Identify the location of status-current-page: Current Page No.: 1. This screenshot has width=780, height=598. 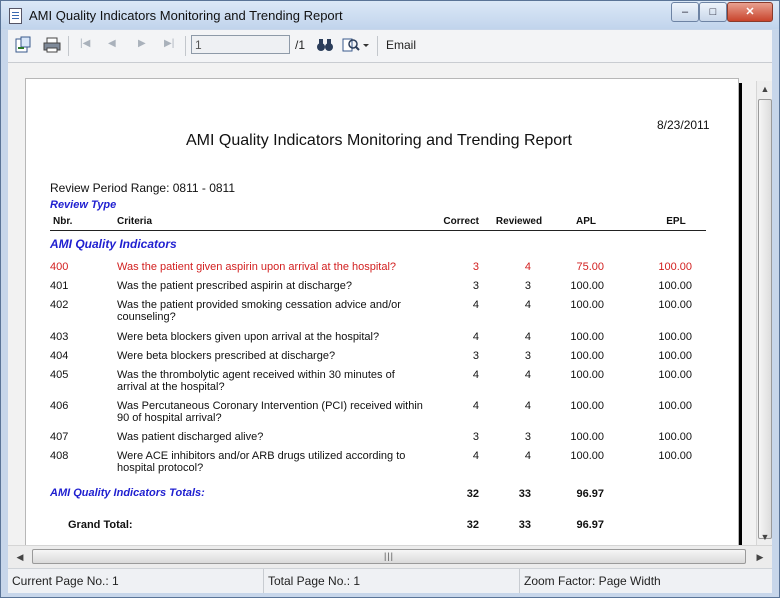
(136, 581).